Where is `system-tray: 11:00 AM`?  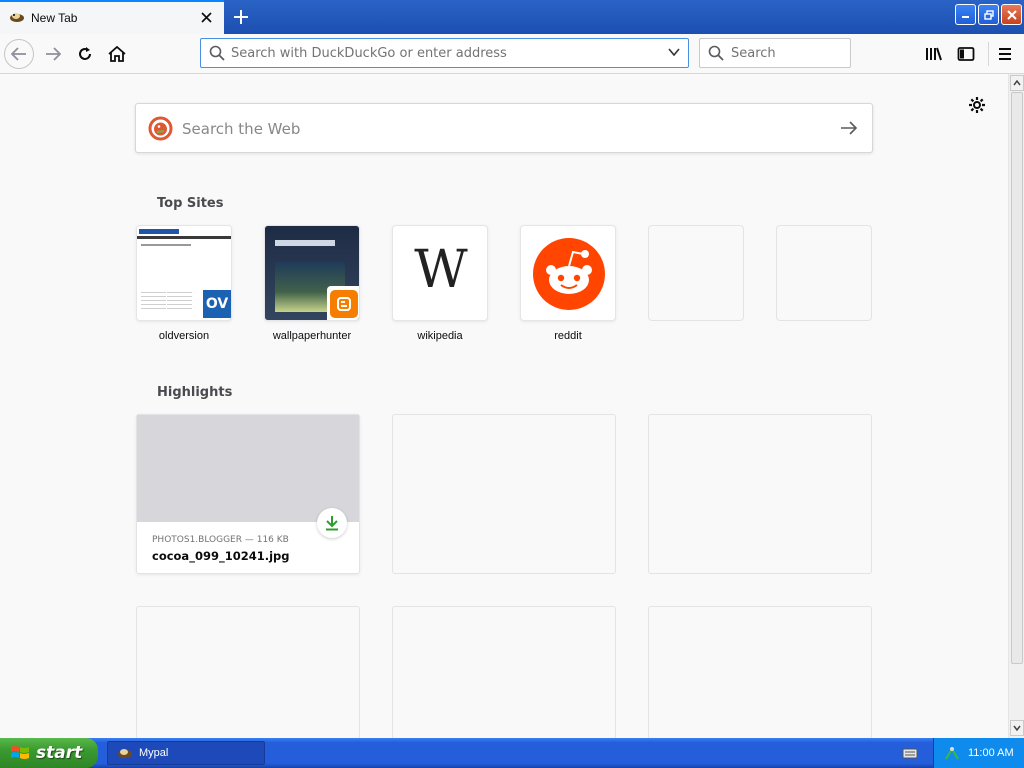
system-tray: 11:00 AM is located at coordinates (978, 753).